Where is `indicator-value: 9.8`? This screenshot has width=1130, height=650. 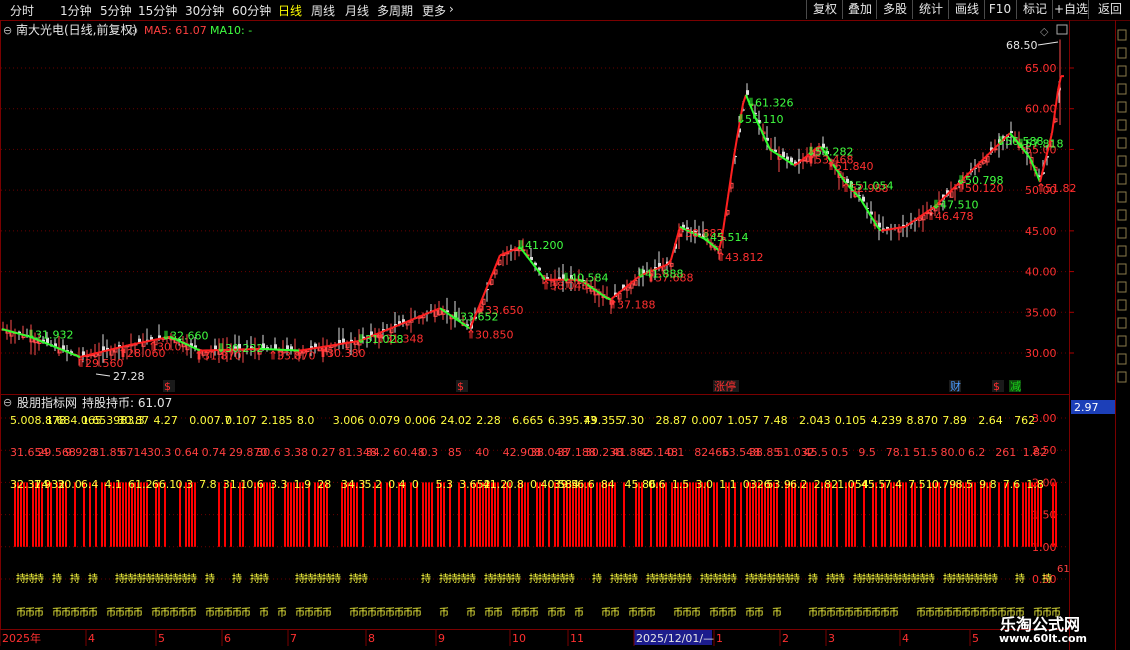
indicator-value: 9.8 is located at coordinates (988, 484).